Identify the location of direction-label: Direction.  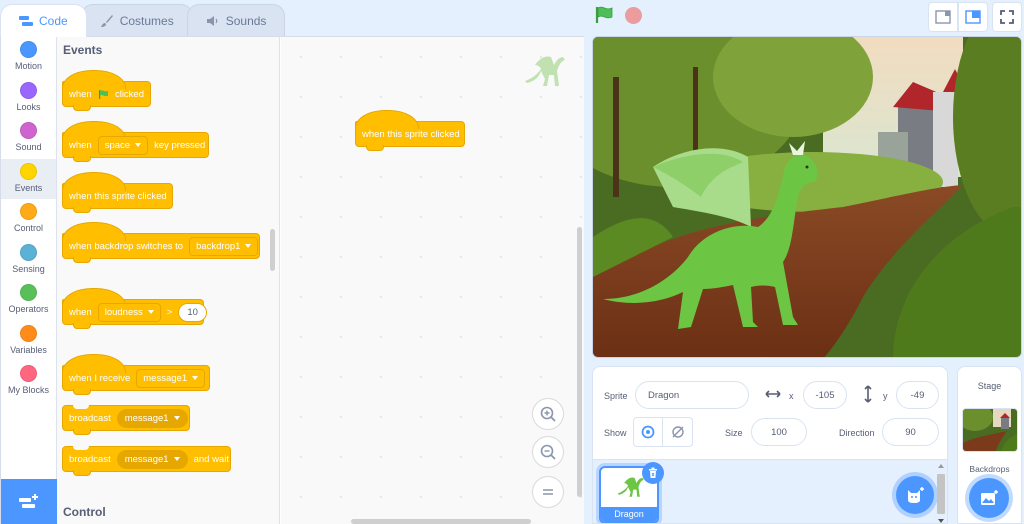
(857, 433).